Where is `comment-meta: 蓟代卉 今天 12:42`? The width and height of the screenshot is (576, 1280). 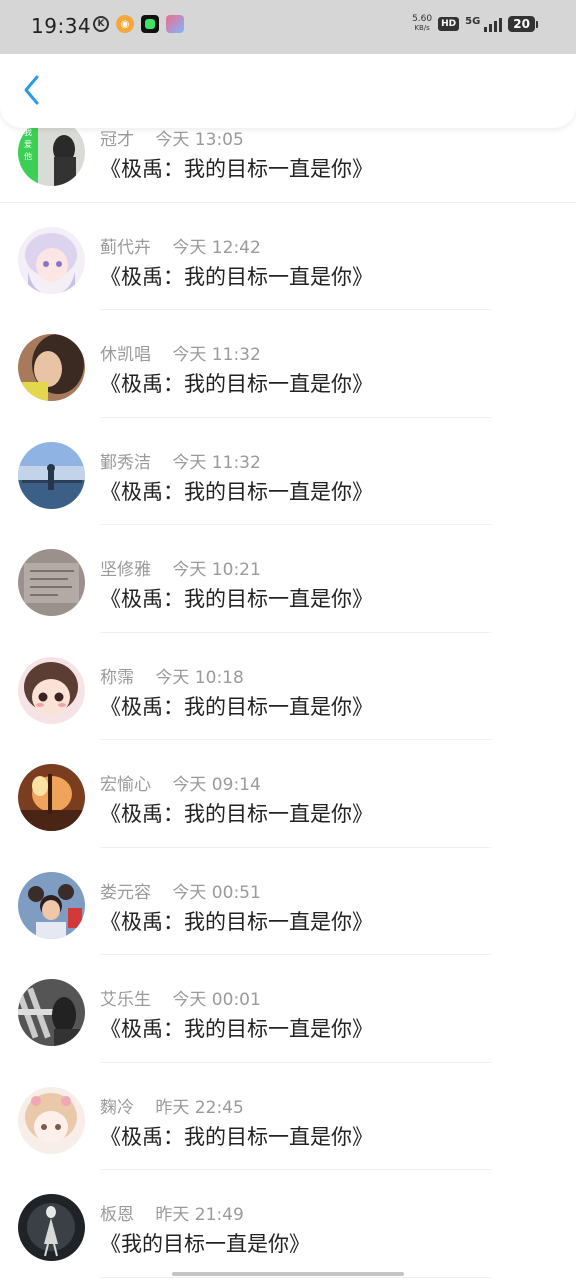
comment-meta: 蓟代卉 今天 12:42 is located at coordinates (180, 245).